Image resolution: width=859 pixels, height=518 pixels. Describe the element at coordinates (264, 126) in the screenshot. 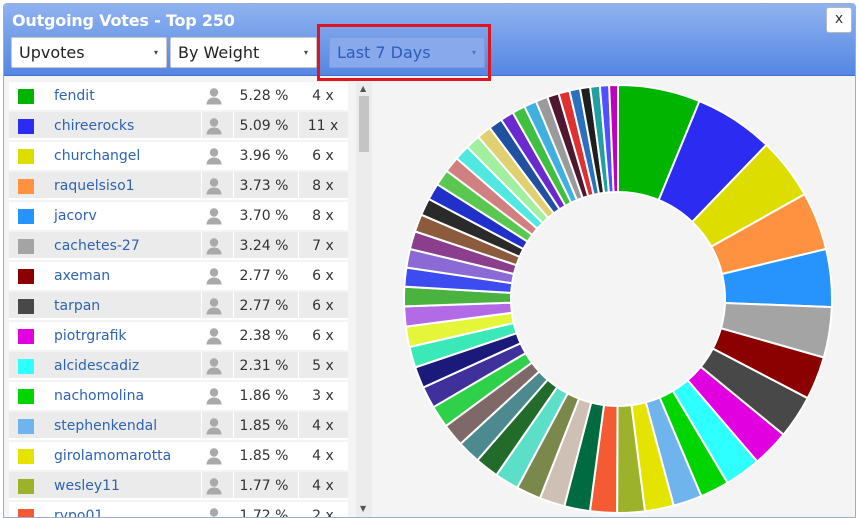

I see `vote-percent: 5.09 %` at that location.